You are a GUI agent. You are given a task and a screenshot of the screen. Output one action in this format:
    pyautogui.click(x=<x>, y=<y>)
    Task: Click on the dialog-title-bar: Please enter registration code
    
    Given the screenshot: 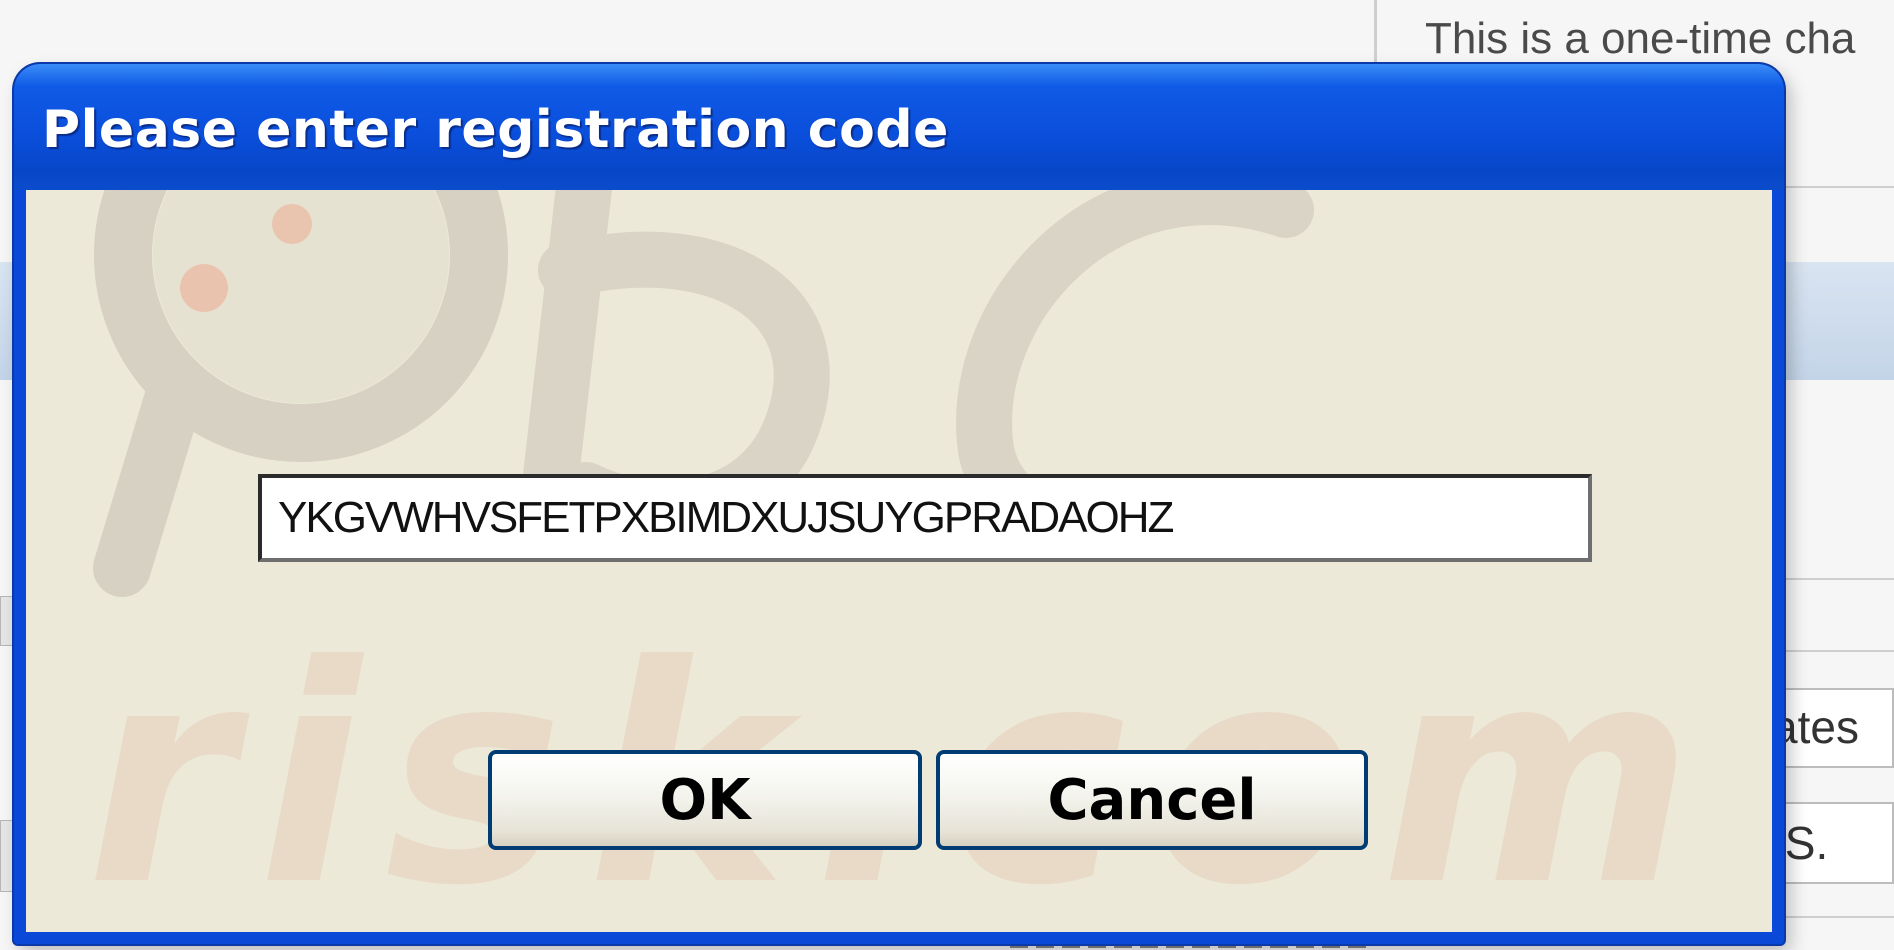 What is the action you would take?
    pyautogui.click(x=899, y=127)
    